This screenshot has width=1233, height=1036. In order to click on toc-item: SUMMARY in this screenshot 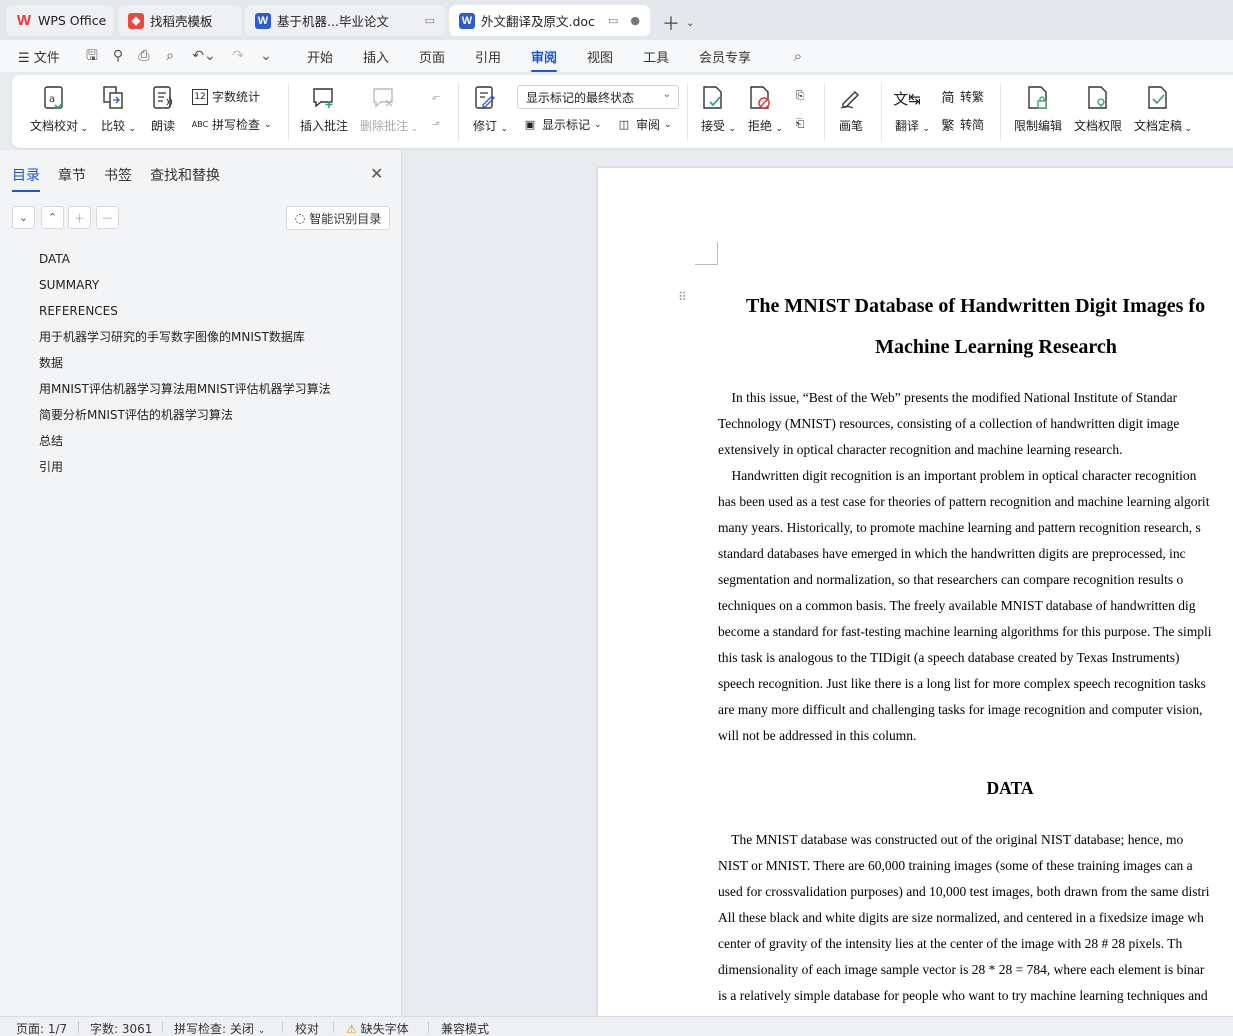, I will do `click(185, 289)`.